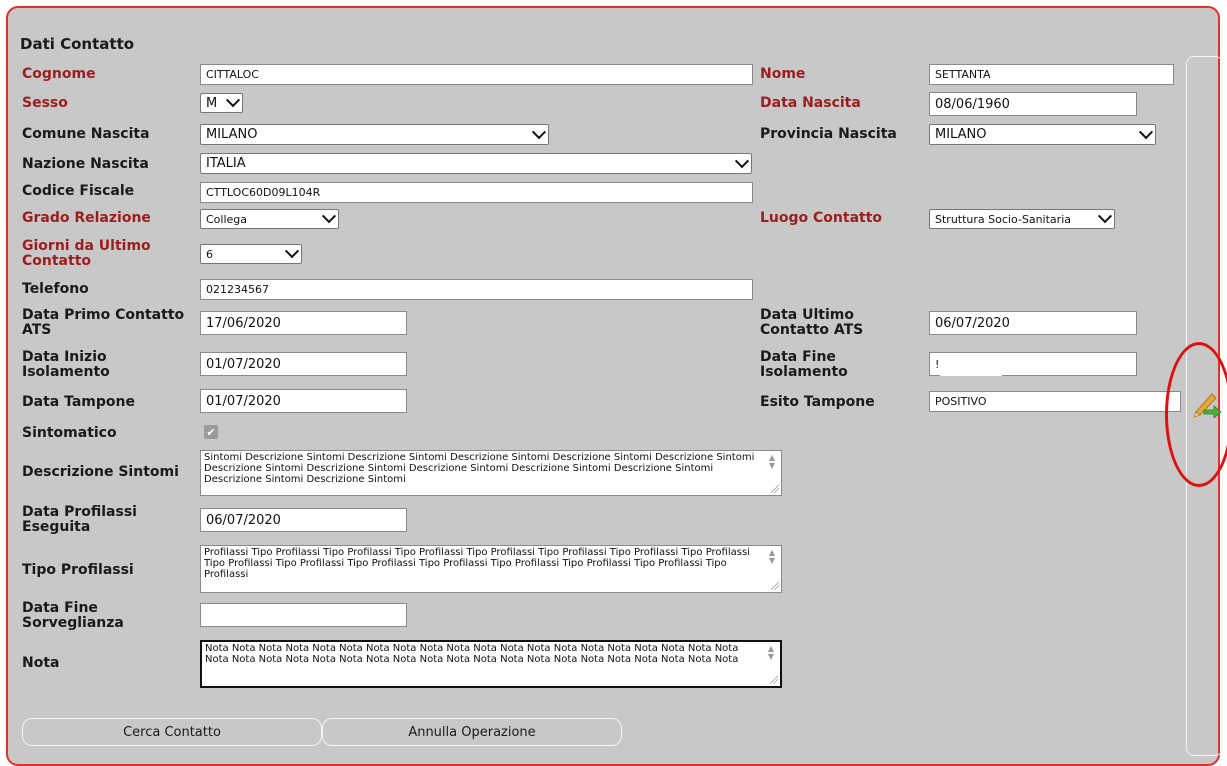 This screenshot has height=766, width=1227. What do you see at coordinates (303, 615) in the screenshot?
I see `data-fine-sorveglianza-input` at bounding box center [303, 615].